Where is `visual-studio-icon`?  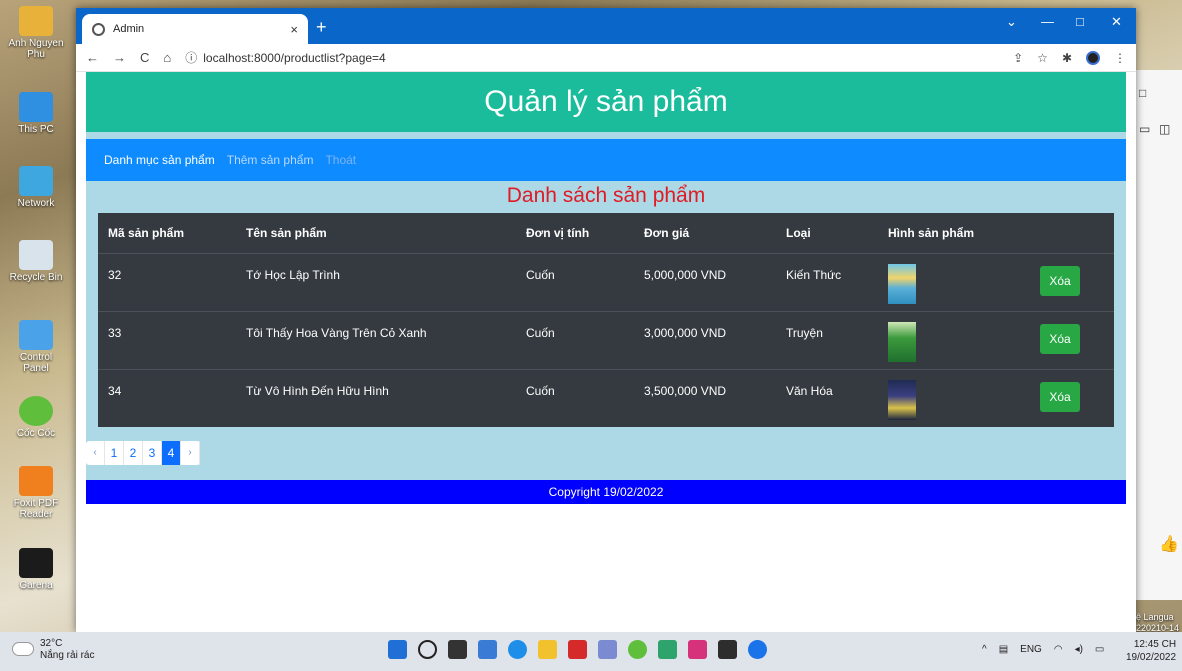 visual-studio-icon is located at coordinates (697, 649).